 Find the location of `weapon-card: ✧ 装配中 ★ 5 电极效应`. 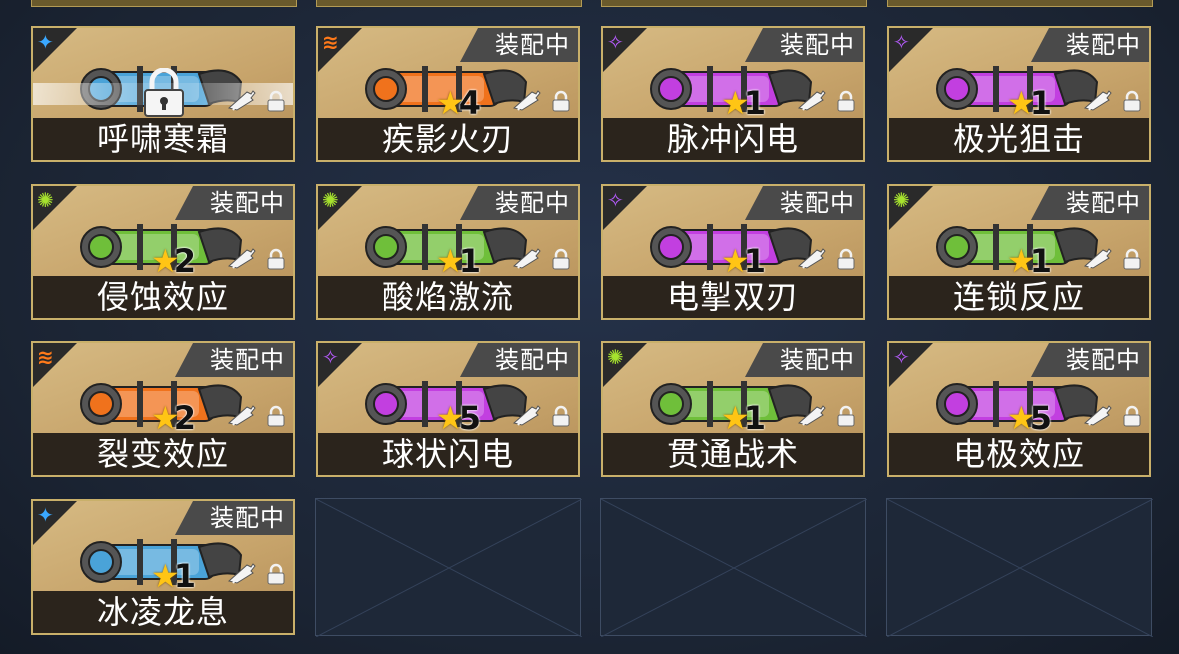

weapon-card: ✧ 装配中 ★ 5 电极效应 is located at coordinates (1019, 409).